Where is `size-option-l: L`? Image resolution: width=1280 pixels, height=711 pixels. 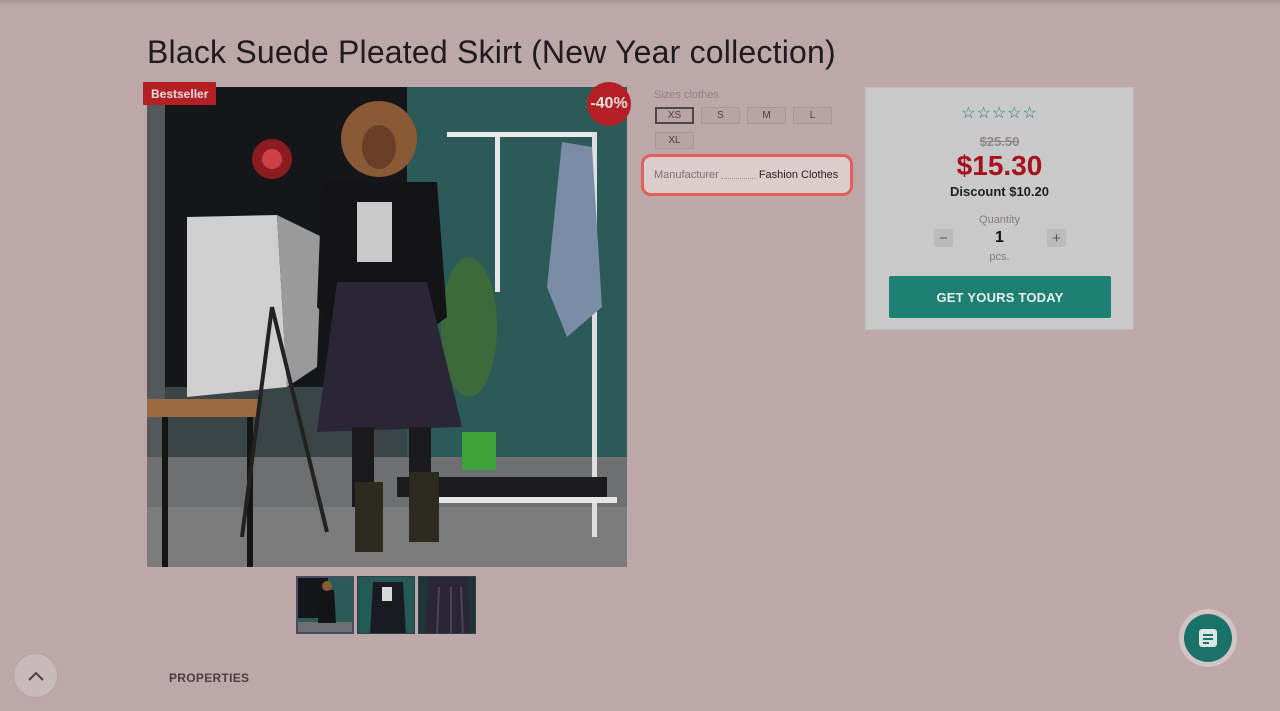 size-option-l: L is located at coordinates (812, 115).